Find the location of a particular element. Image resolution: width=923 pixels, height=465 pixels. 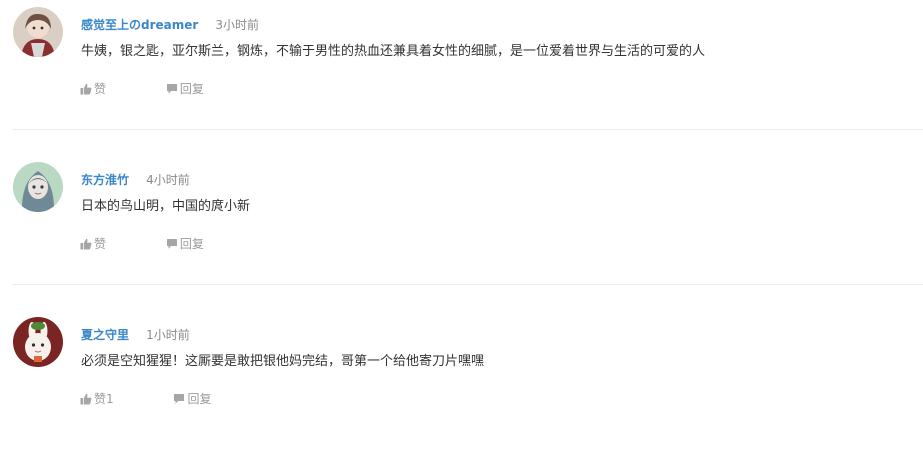

comment-meta: 感觉至上のdreamer 3小时前 is located at coordinates (170, 24).